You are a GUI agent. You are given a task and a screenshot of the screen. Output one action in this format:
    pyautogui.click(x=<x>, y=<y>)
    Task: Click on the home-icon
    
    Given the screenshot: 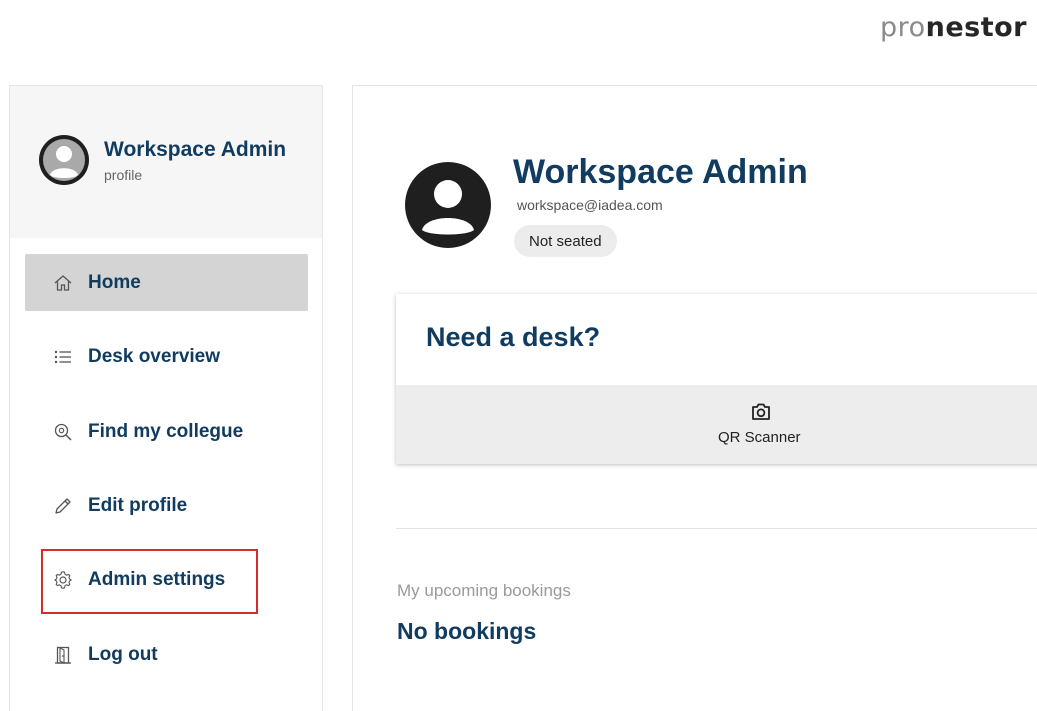 What is the action you would take?
    pyautogui.click(x=63, y=283)
    